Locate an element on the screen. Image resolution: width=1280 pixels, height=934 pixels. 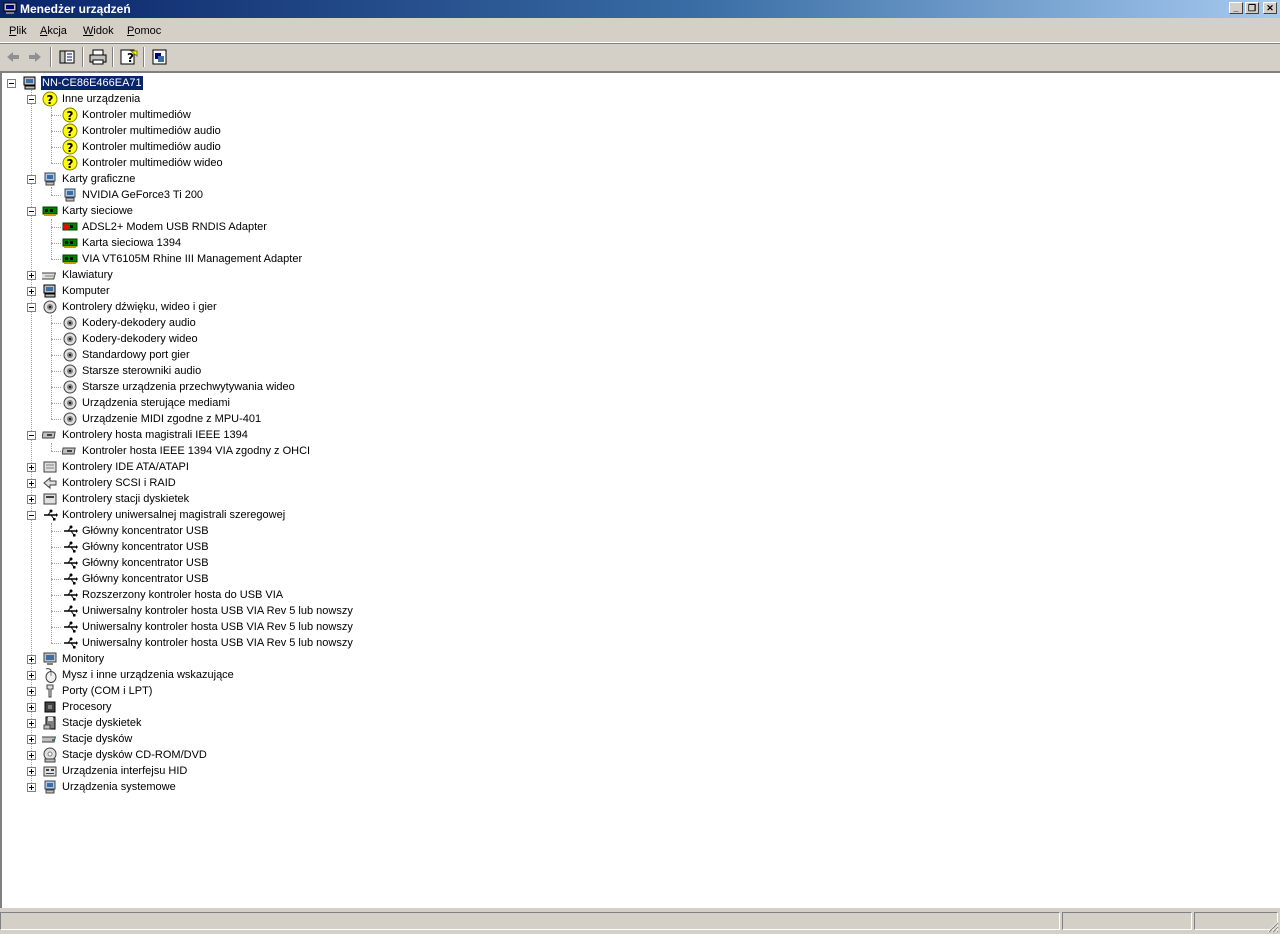
tree-category: Mysz i inne urządzenia wskazujące is located at coordinates (637, 675).